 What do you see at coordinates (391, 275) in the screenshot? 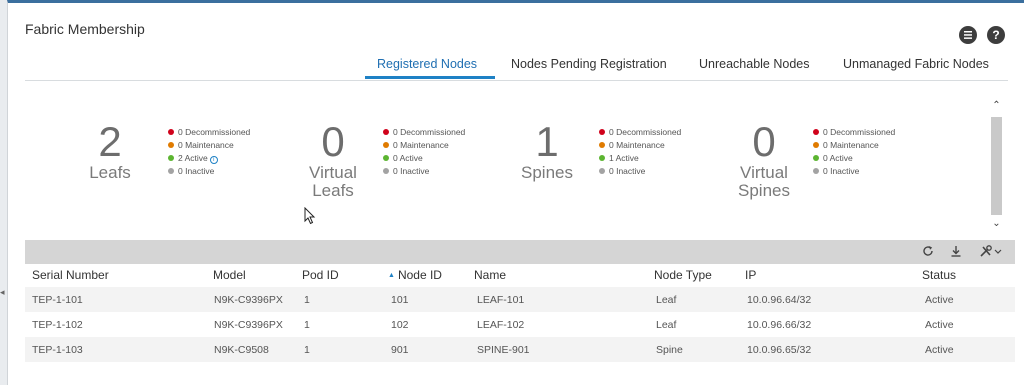
I see `sort-ascending-icon: ▲` at bounding box center [391, 275].